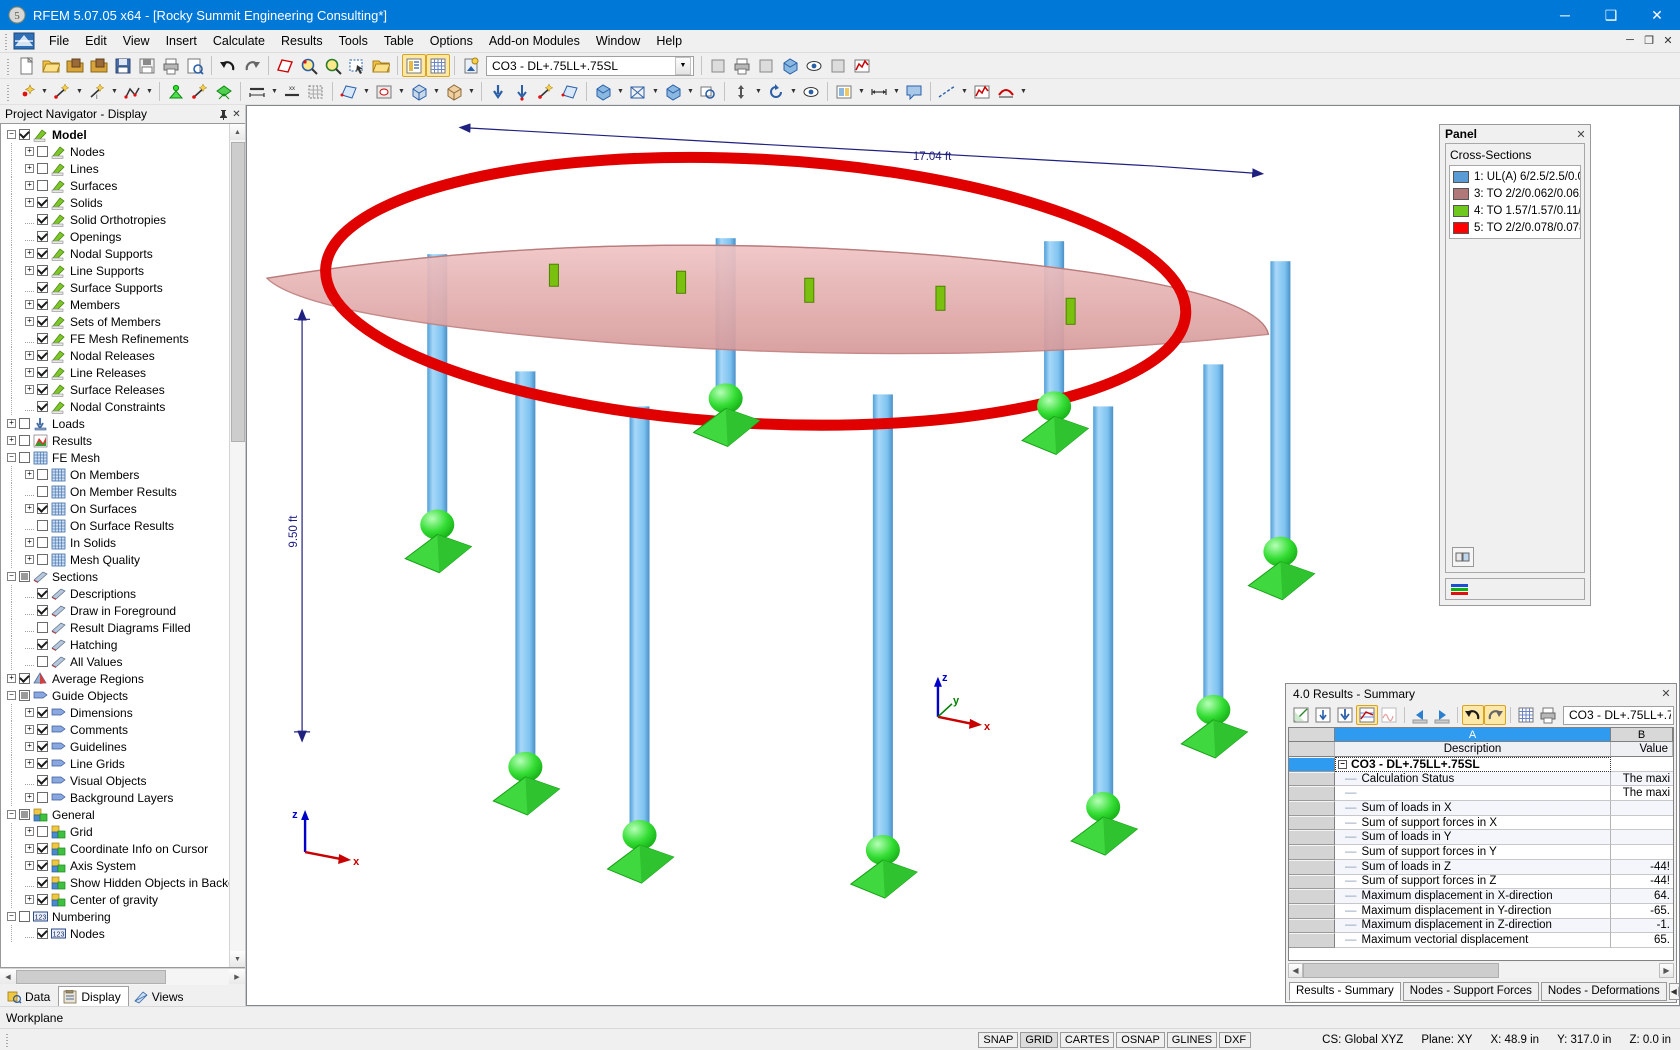  What do you see at coordinates (96, 41) in the screenshot?
I see `menu-edit: Edit` at bounding box center [96, 41].